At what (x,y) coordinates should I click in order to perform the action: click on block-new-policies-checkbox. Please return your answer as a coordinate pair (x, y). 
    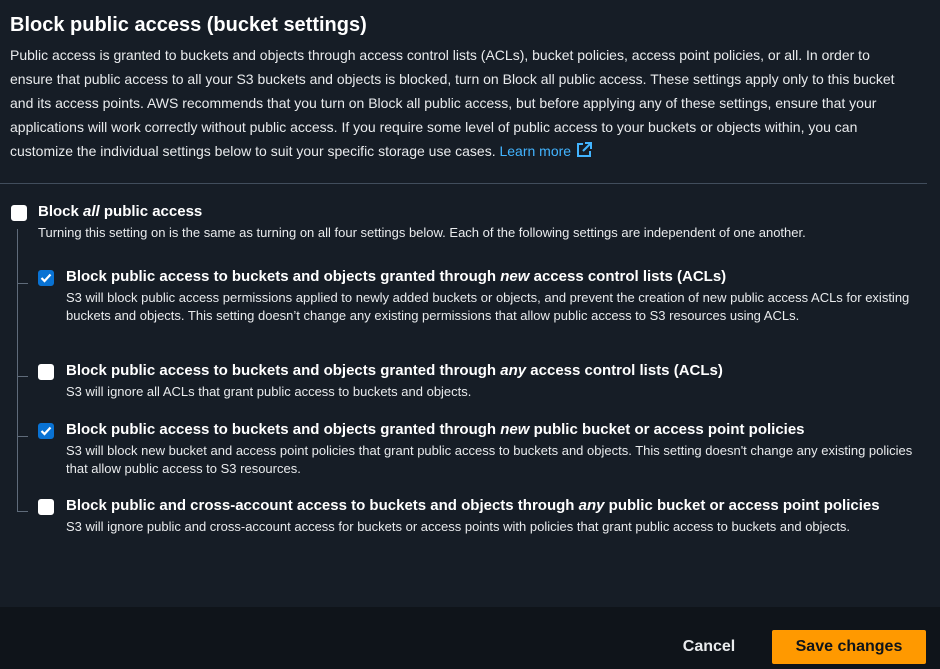
    Looking at the image, I should click on (46, 431).